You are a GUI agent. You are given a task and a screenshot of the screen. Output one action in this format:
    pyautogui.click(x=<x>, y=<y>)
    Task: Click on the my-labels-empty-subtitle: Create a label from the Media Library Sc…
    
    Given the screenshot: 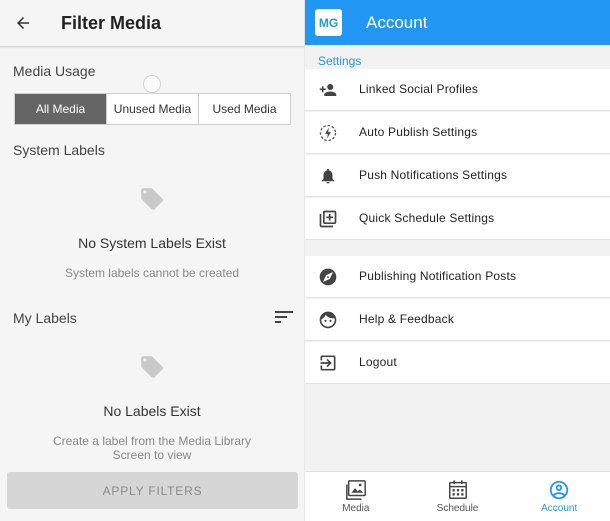 What is the action you would take?
    pyautogui.click(x=152, y=448)
    